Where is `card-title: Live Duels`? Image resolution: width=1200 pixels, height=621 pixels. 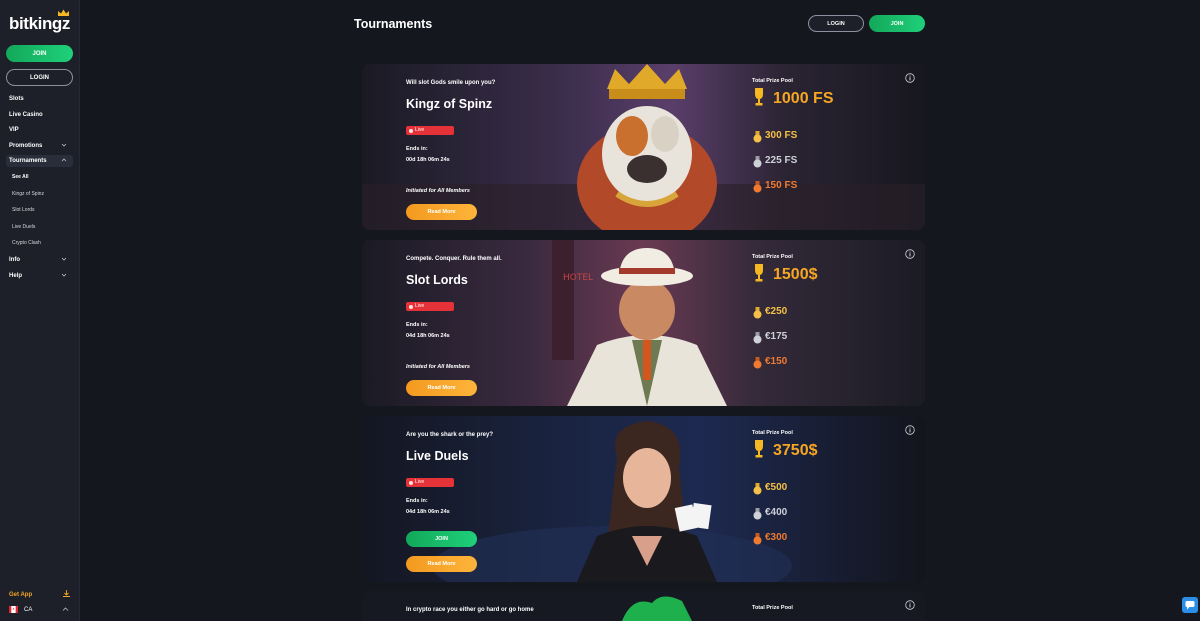 card-title: Live Duels is located at coordinates (437, 456).